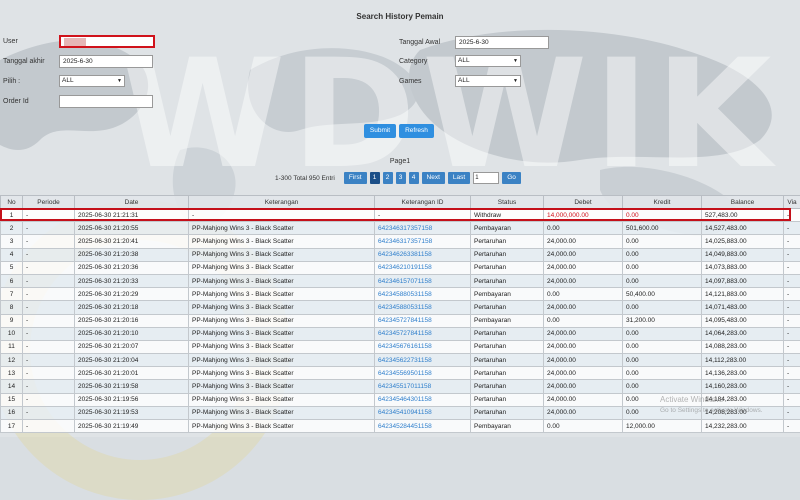 The height and width of the screenshot is (500, 800). Describe the element at coordinates (743, 333) in the screenshot. I see `row-balance: 14,064,283.00` at that location.